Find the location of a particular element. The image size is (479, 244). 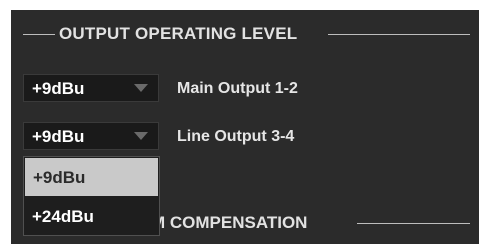

line-output-level-select: +9dBu is located at coordinates (91, 136).